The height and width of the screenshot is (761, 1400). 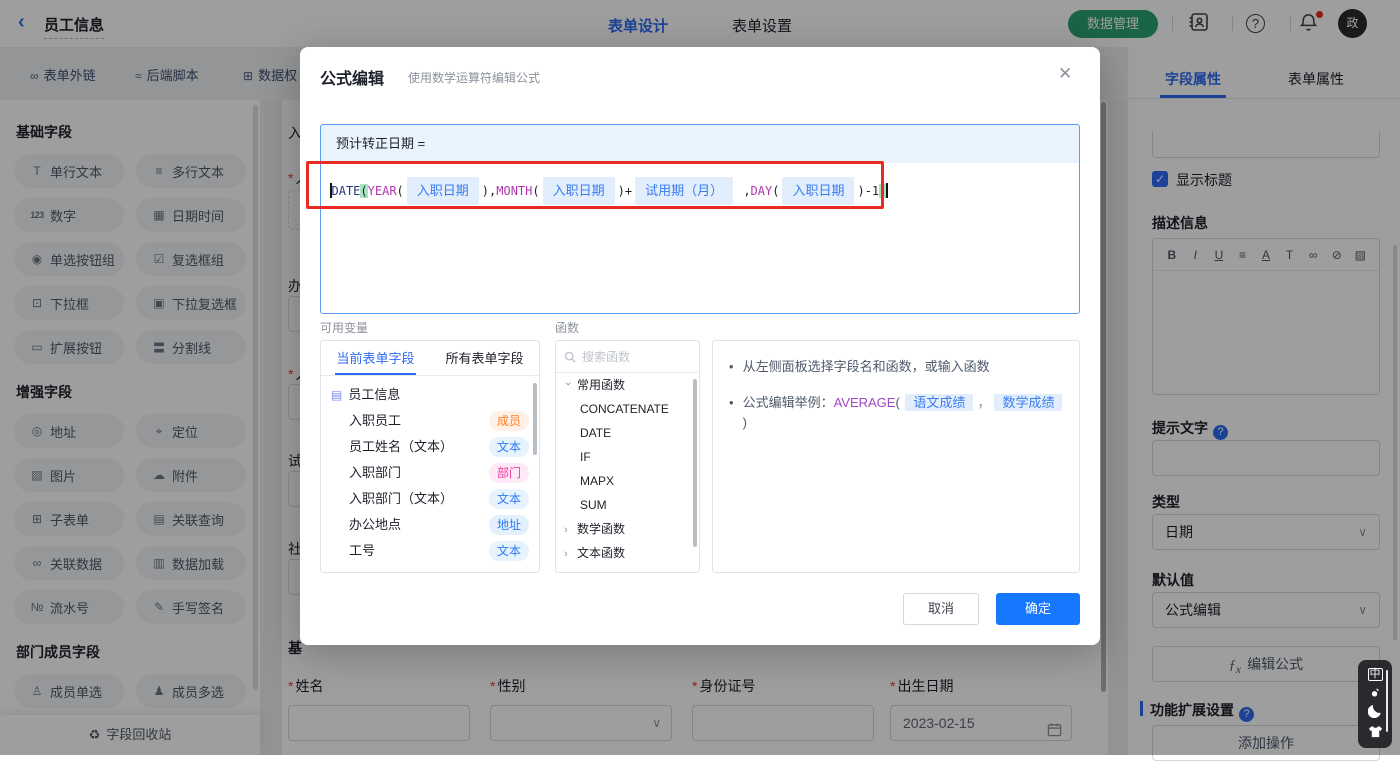 What do you see at coordinates (761, 191) in the screenshot?
I see `formula-function-name: DAY` at bounding box center [761, 191].